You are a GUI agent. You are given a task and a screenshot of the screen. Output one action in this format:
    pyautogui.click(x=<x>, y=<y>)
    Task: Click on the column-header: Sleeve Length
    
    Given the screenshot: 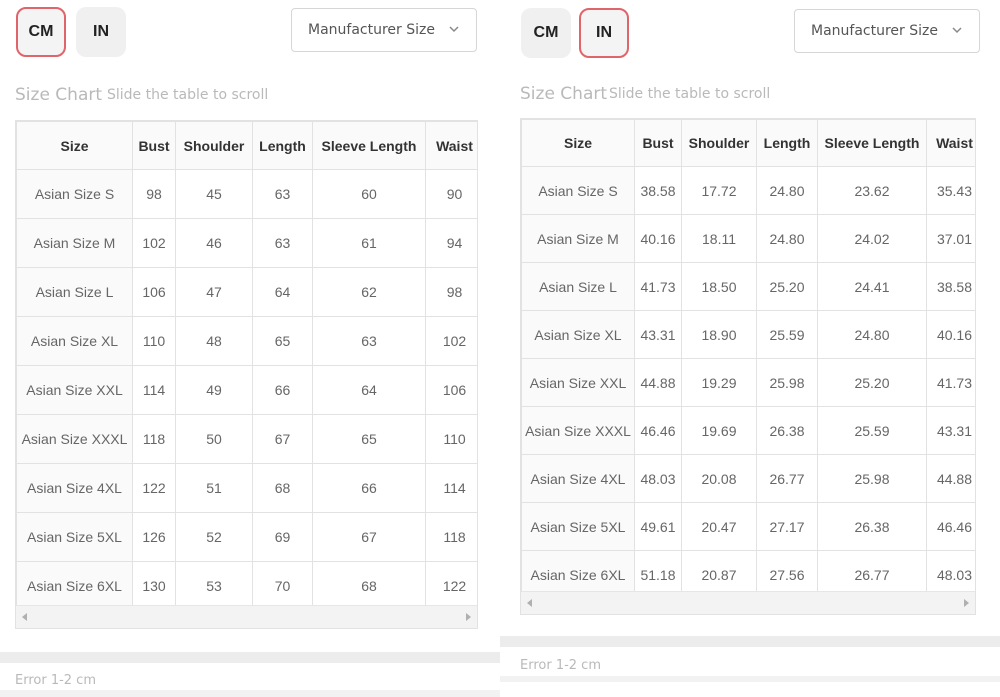 What is the action you would take?
    pyautogui.click(x=369, y=145)
    